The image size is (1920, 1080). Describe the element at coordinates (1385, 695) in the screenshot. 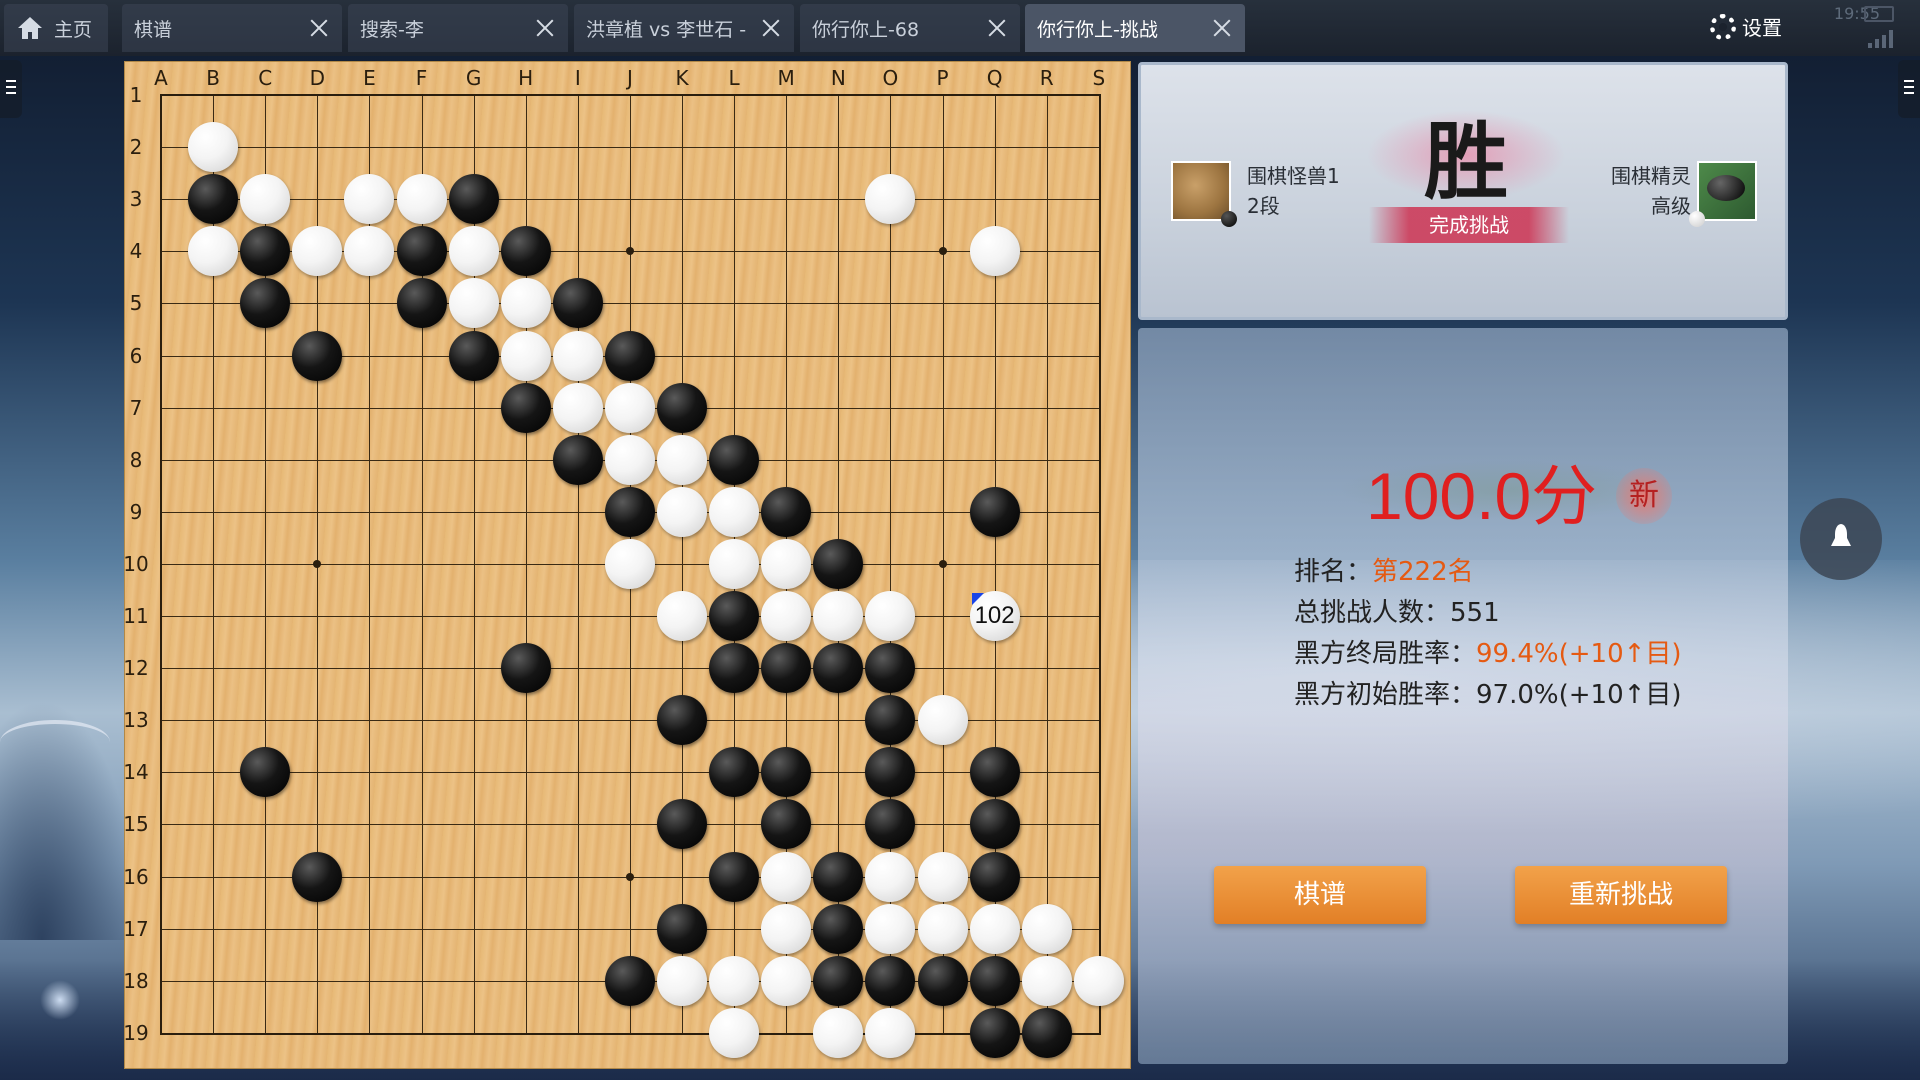

I see `initial-rate-label: 黑方初始胜率：` at that location.